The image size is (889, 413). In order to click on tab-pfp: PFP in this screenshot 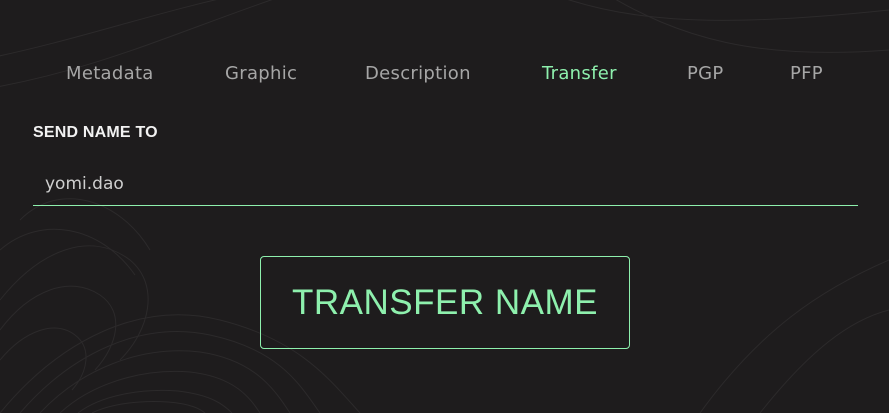, I will do `click(806, 74)`.